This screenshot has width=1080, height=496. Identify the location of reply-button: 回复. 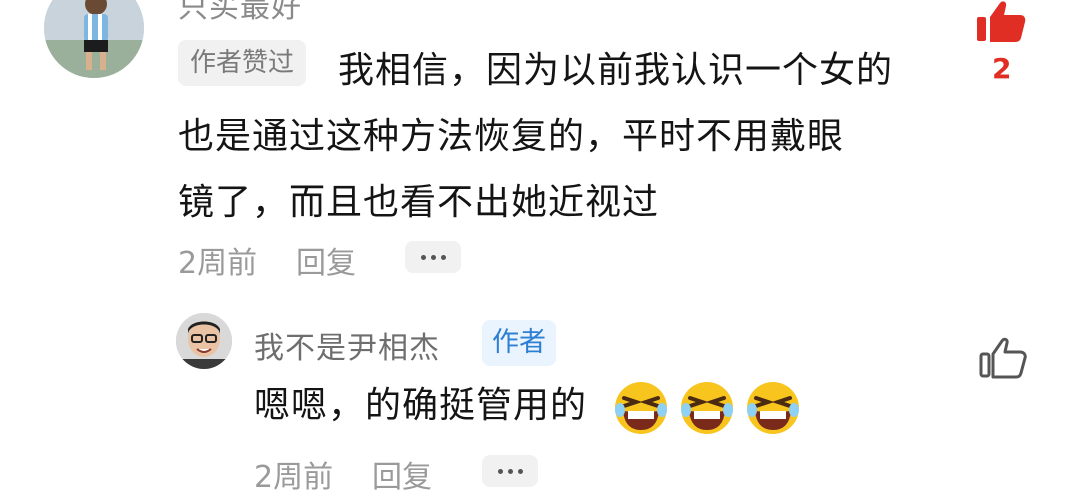
(326, 260).